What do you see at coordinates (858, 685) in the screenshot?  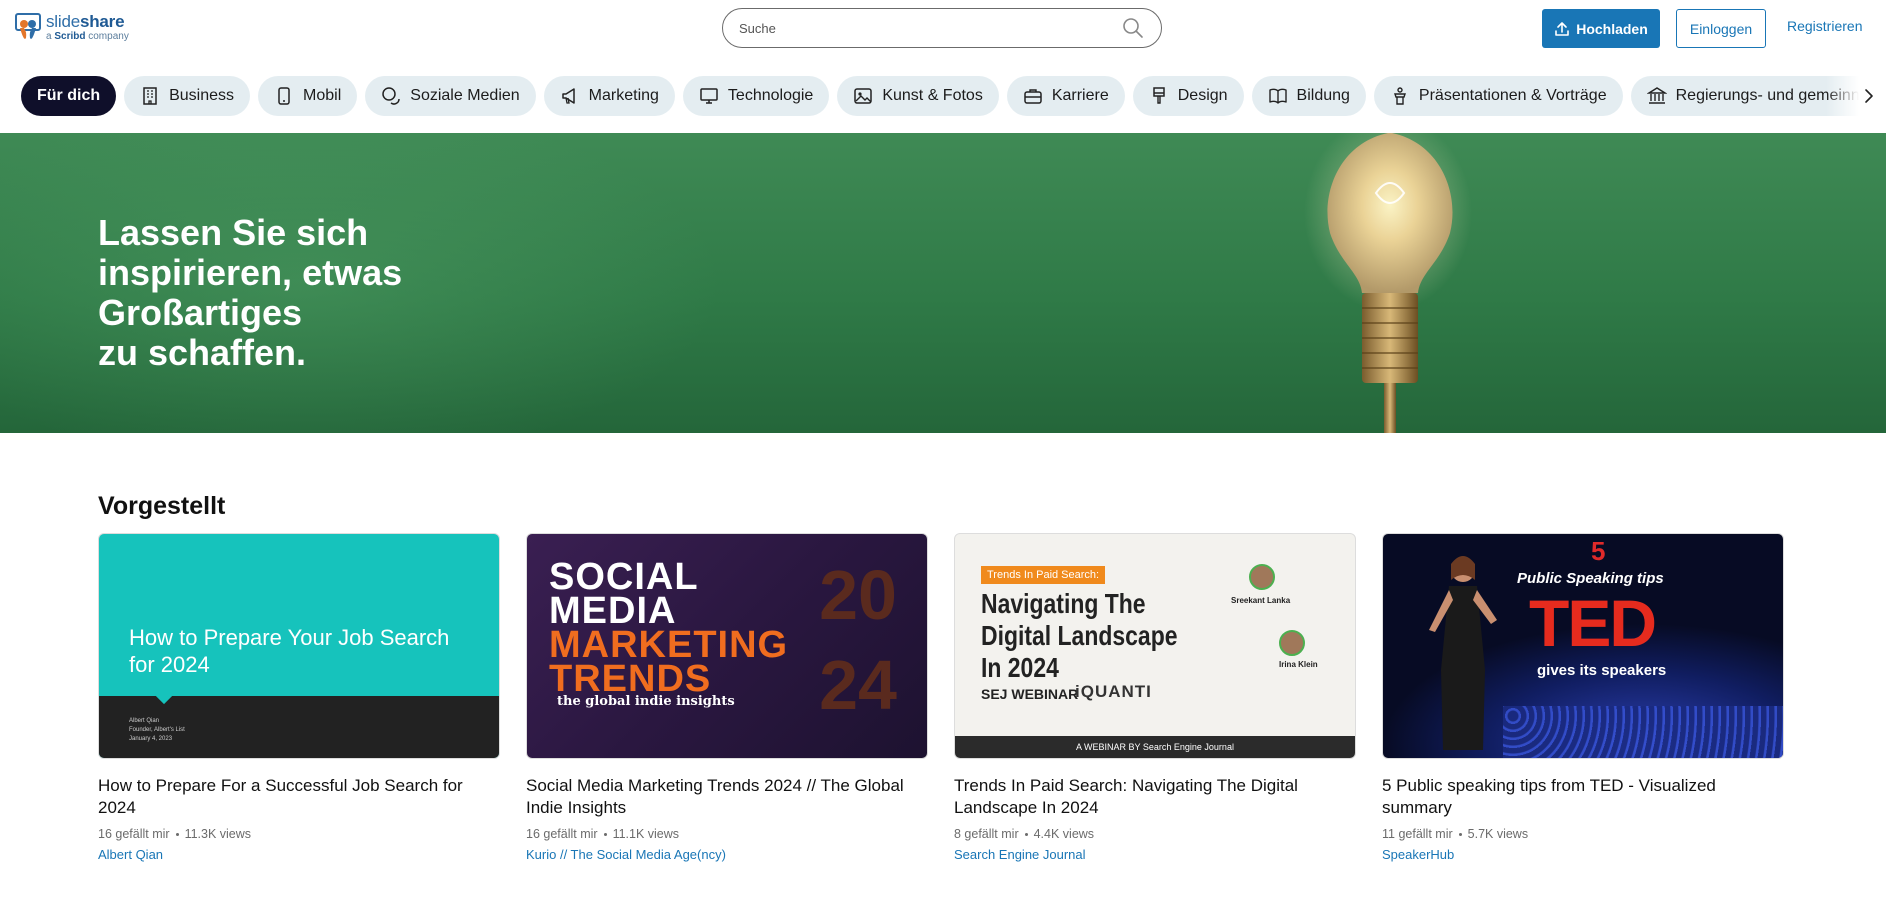 I see `thumbnail-year-bottom: 24` at bounding box center [858, 685].